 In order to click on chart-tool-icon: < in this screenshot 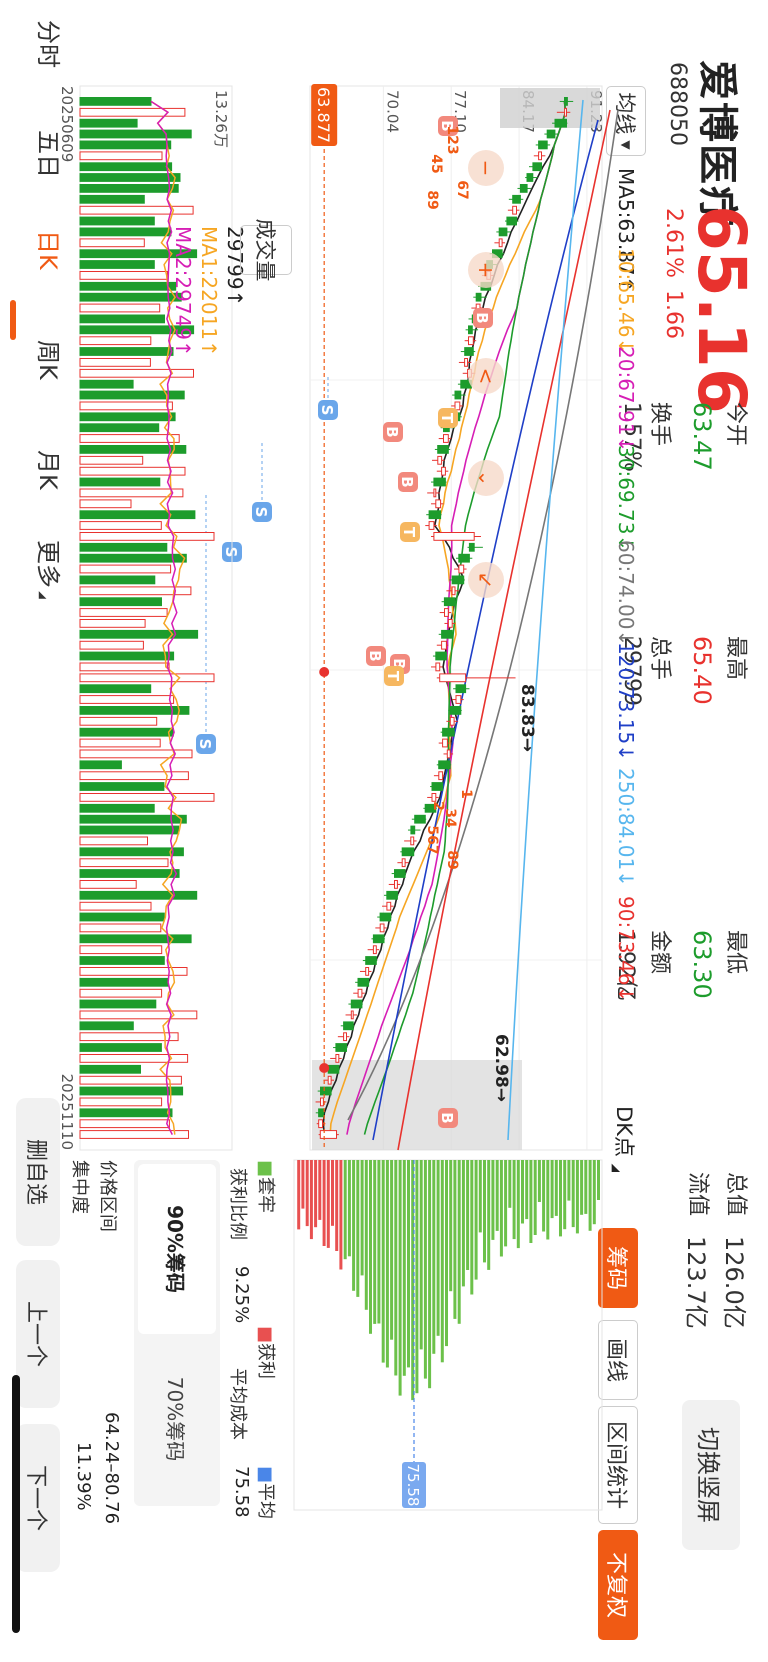, I will do `click(486, 376)`.